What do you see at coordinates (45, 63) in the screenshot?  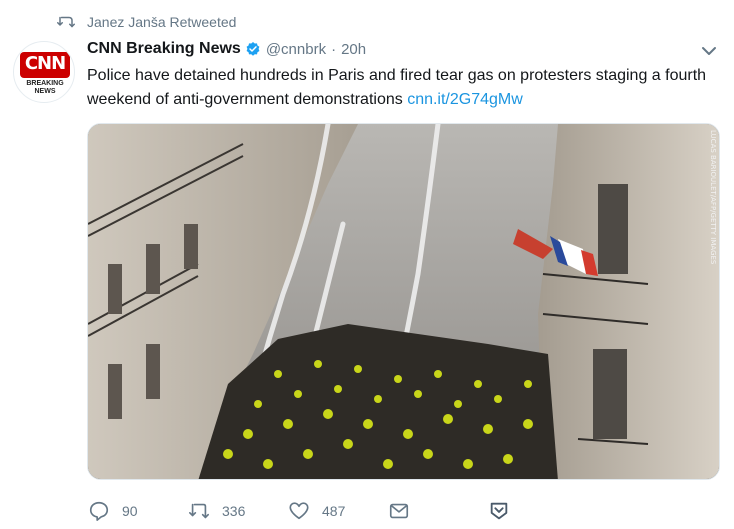 I see `cnn-logo-text: CNN` at bounding box center [45, 63].